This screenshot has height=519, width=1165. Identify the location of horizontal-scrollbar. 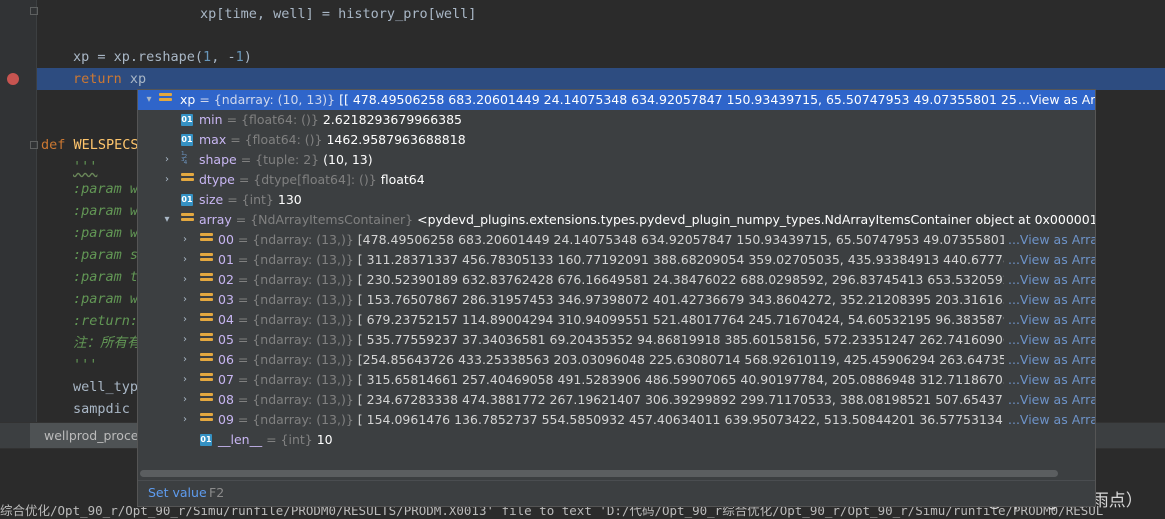
(616, 473).